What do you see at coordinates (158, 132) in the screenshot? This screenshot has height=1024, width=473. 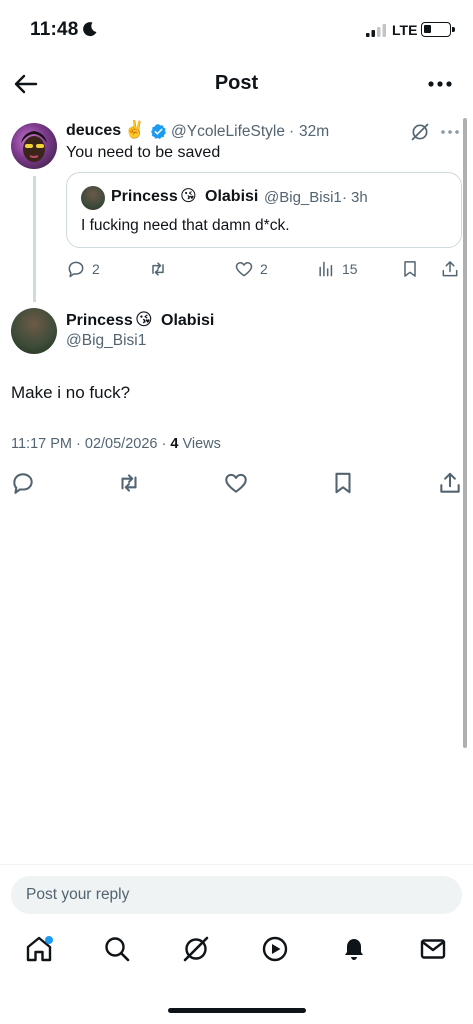 I see `verified-badge-icon` at bounding box center [158, 132].